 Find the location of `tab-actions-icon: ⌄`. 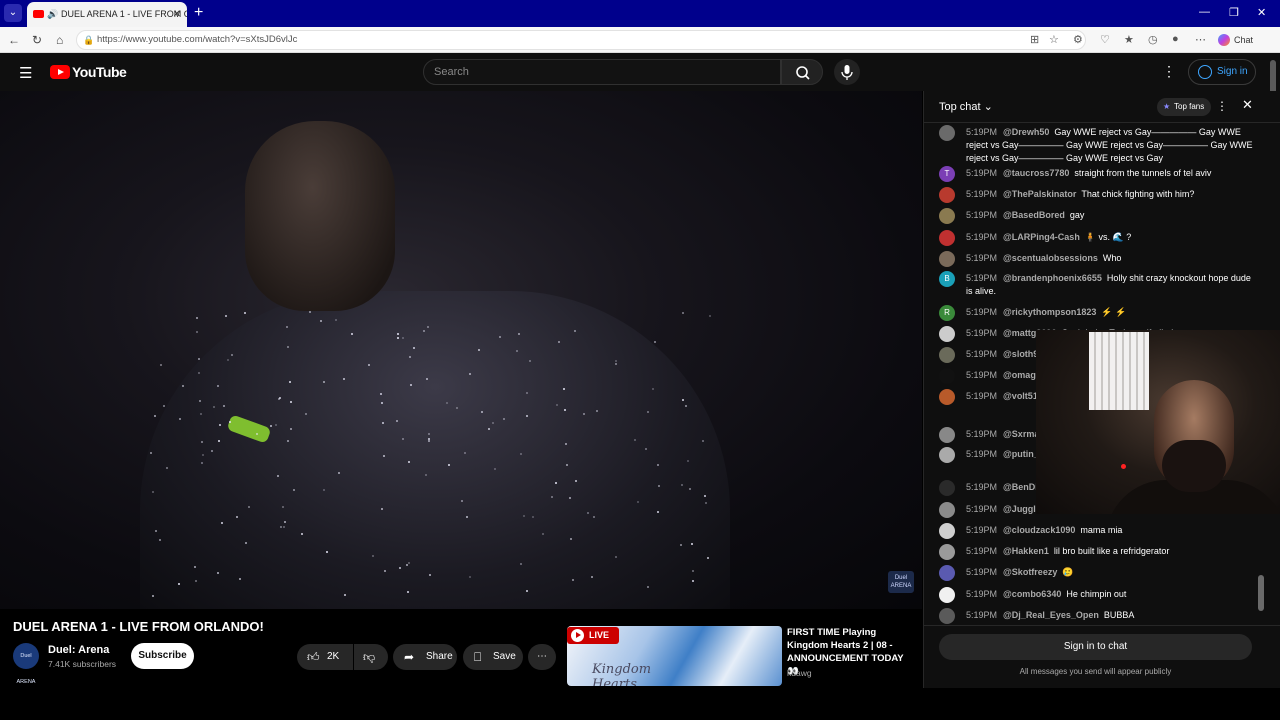

tab-actions-icon: ⌄ is located at coordinates (13, 13).